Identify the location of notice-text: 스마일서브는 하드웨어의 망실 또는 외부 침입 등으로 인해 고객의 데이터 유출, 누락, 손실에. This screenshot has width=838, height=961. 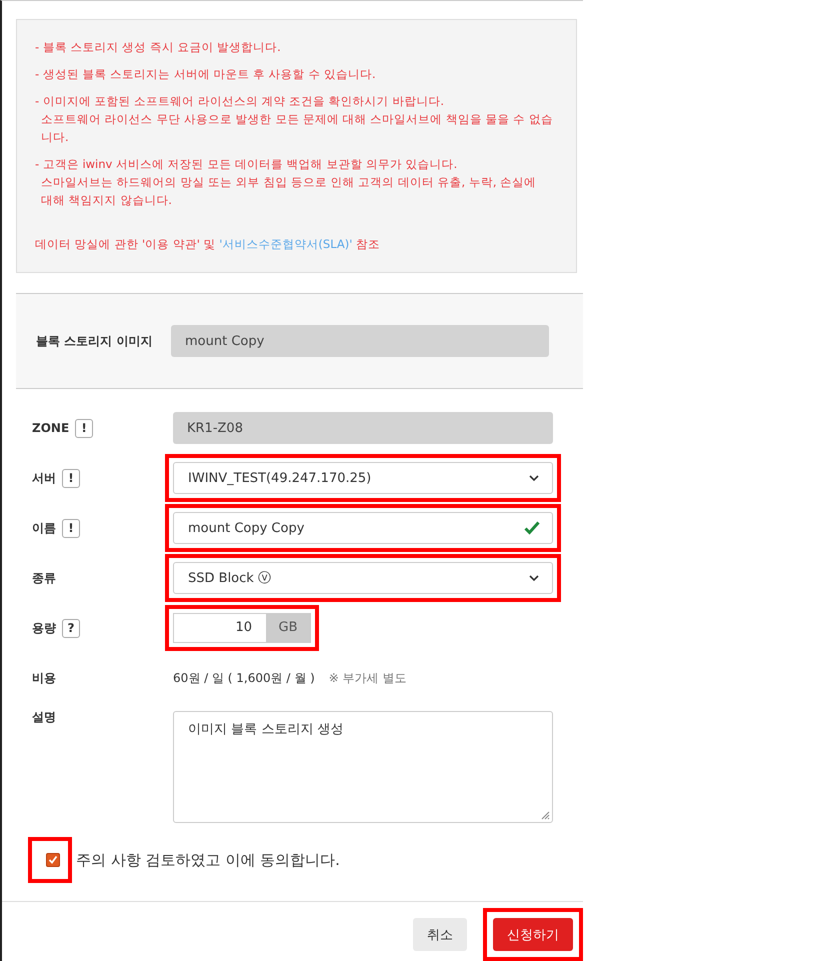
(289, 182).